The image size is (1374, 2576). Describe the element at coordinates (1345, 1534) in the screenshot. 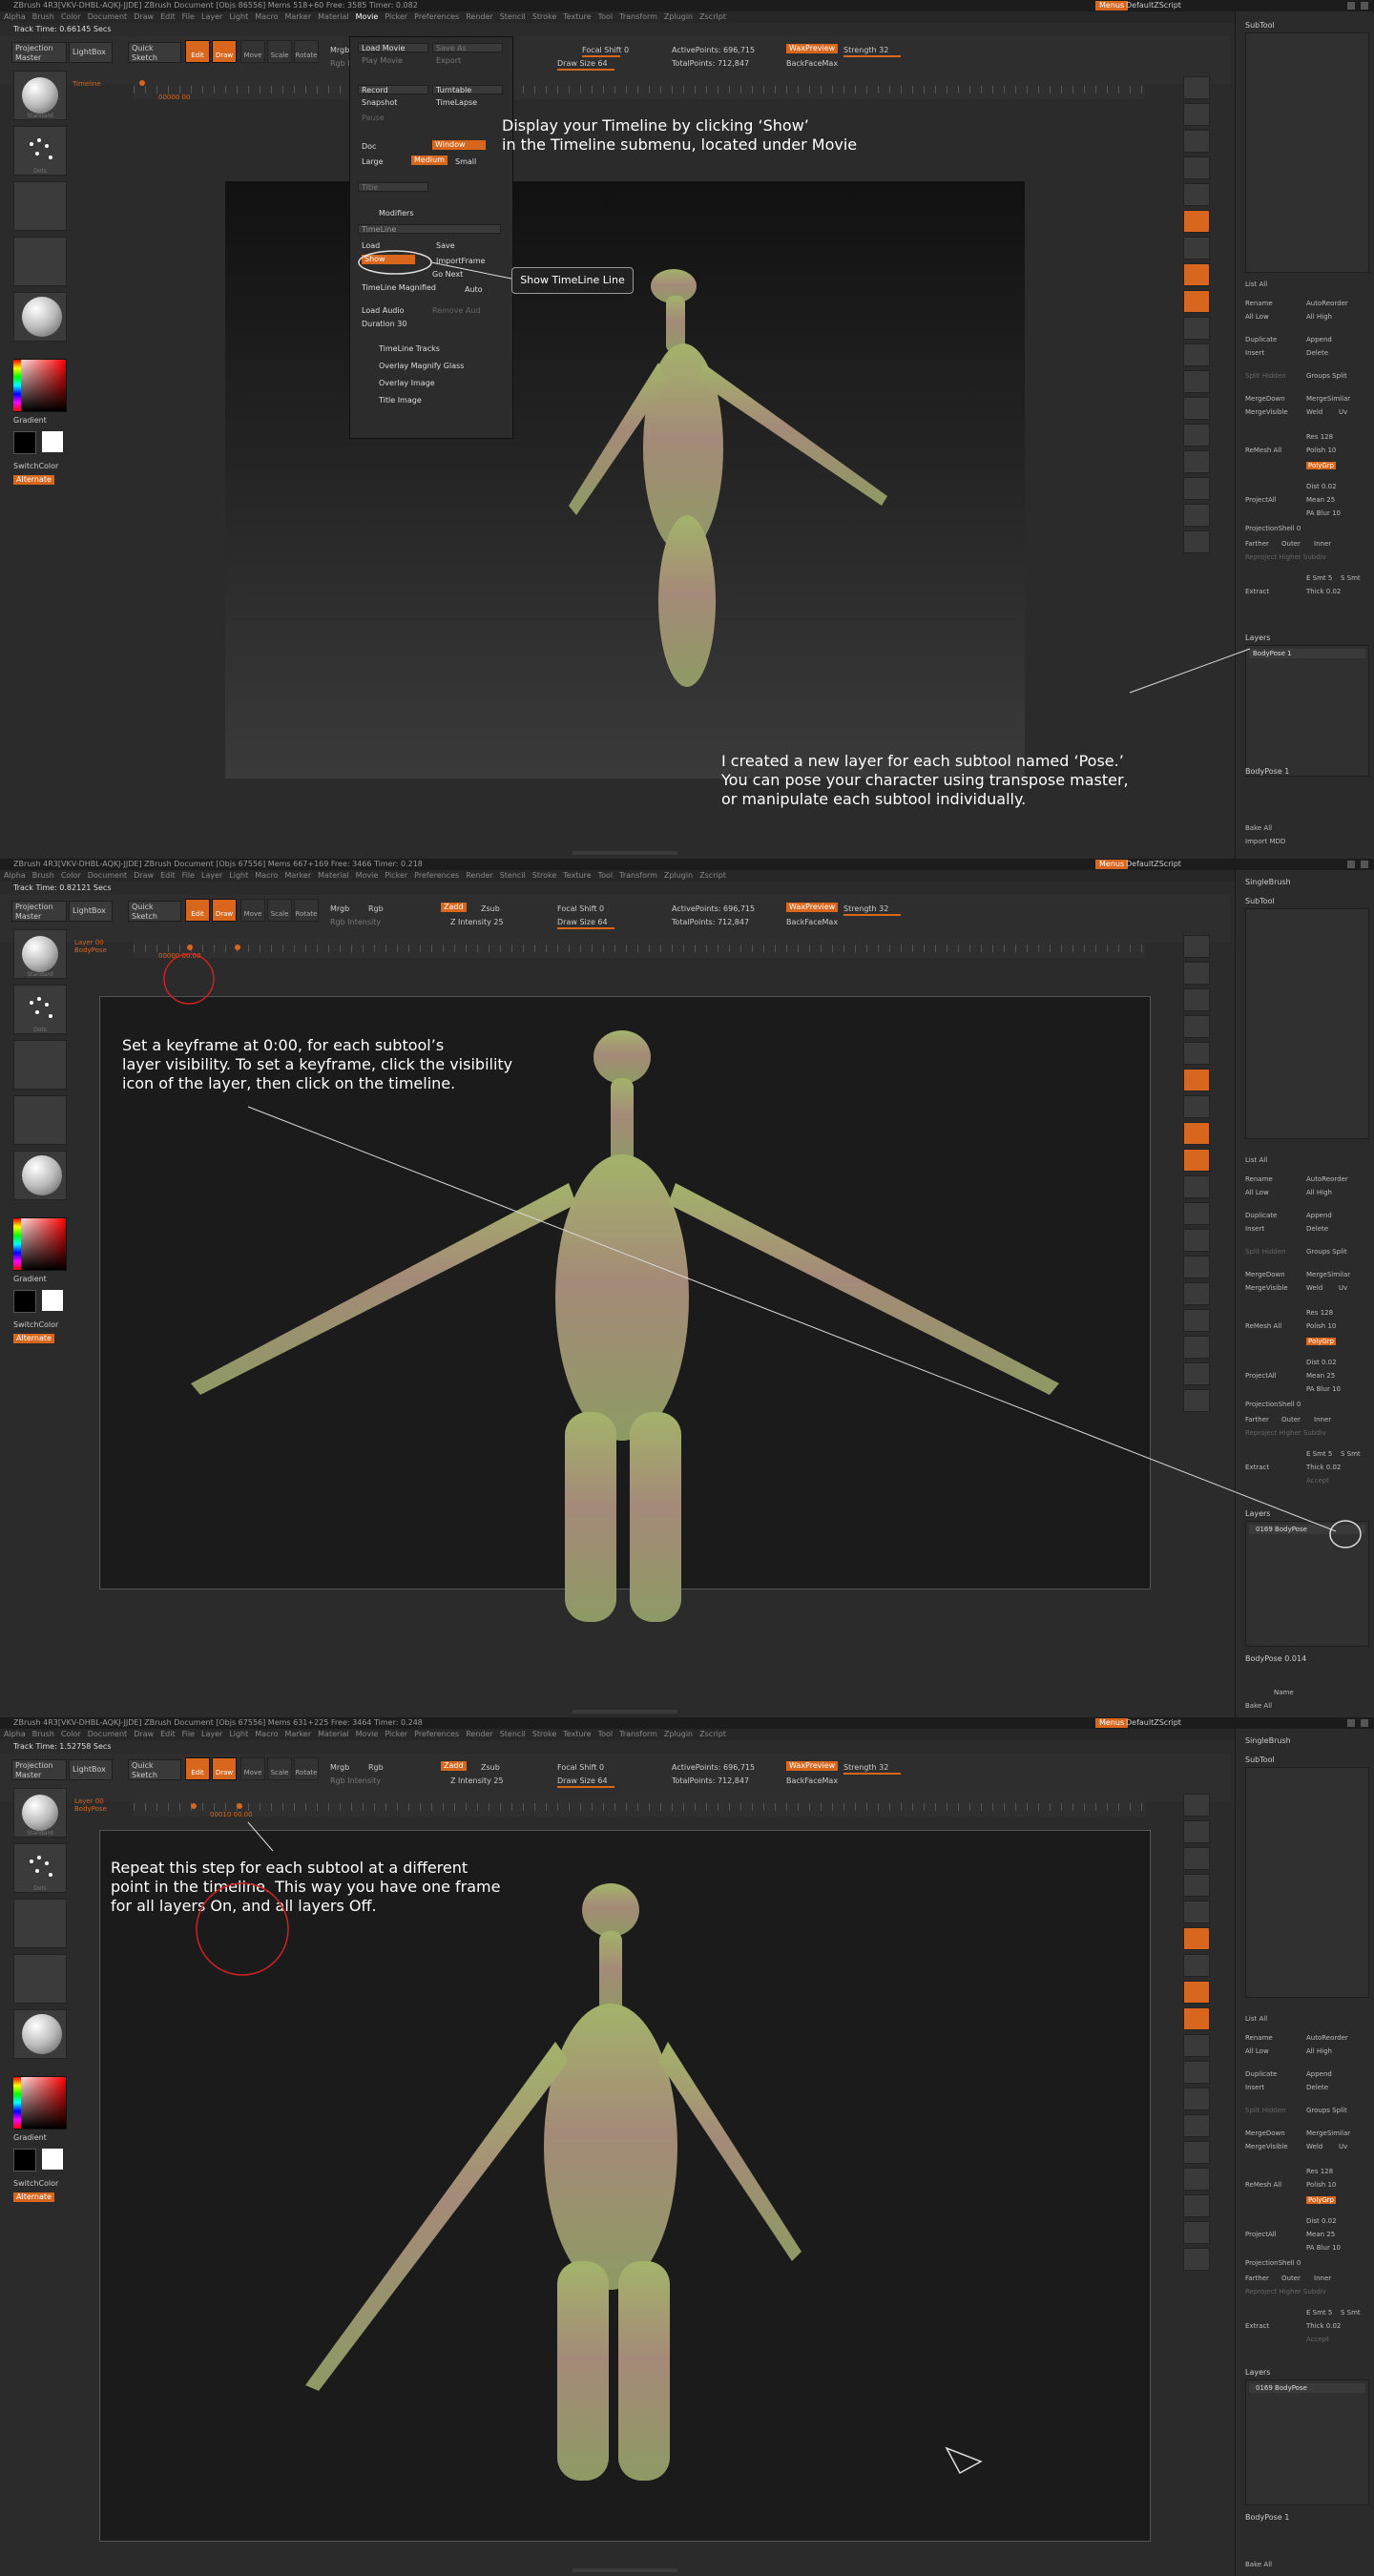

I see `visibility-icon-highlight` at that location.